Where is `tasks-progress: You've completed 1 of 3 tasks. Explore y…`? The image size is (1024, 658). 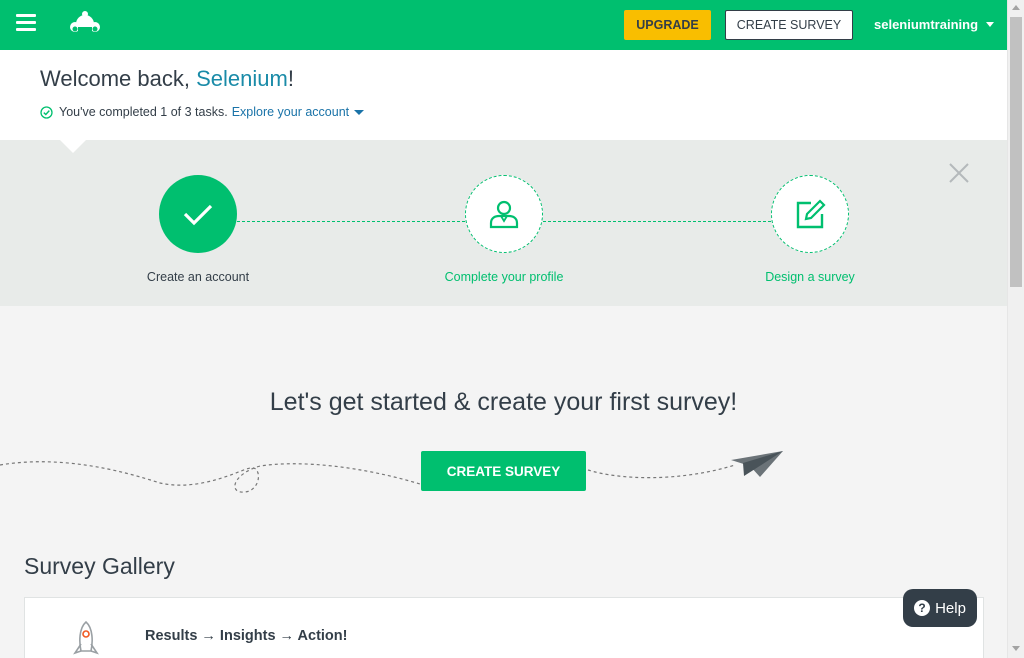 tasks-progress: You've completed 1 of 3 tasks. Explore y… is located at coordinates (202, 112).